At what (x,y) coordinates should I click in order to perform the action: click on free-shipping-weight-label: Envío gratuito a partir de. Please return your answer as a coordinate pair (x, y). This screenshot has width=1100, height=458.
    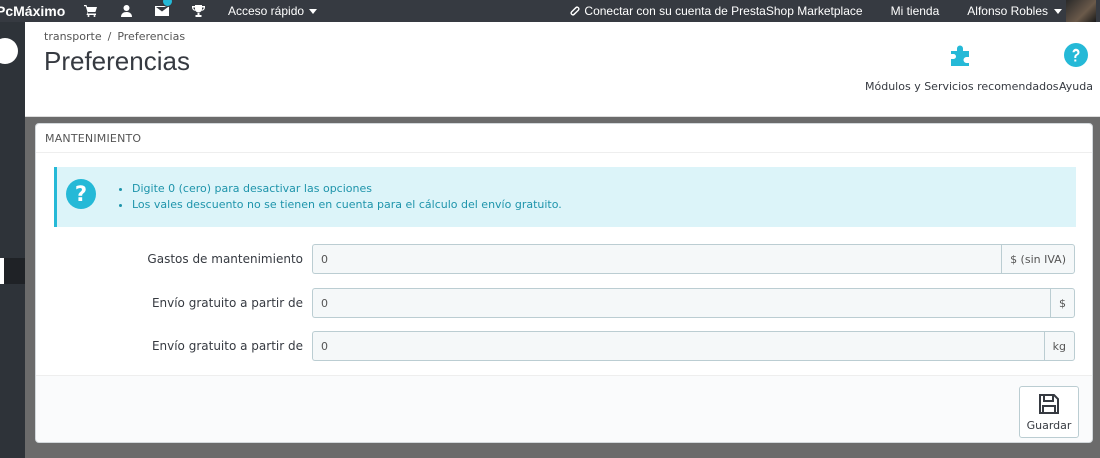
    Looking at the image, I should click on (227, 346).